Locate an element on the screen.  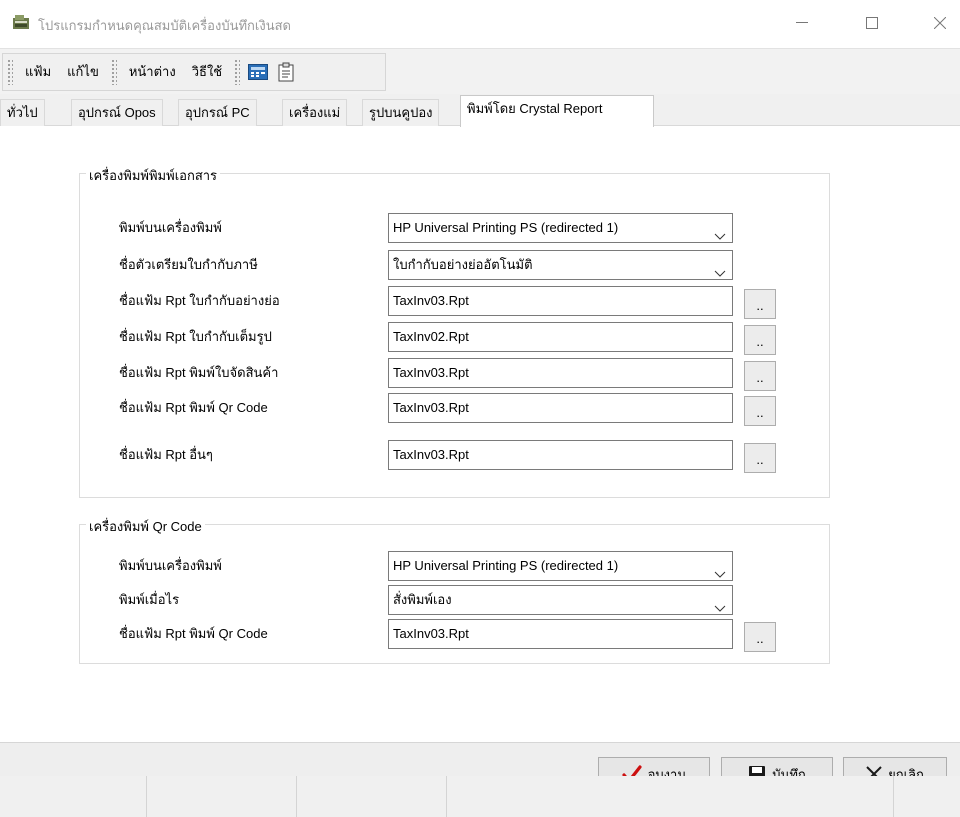
clipboard-icon is located at coordinates (286, 72).